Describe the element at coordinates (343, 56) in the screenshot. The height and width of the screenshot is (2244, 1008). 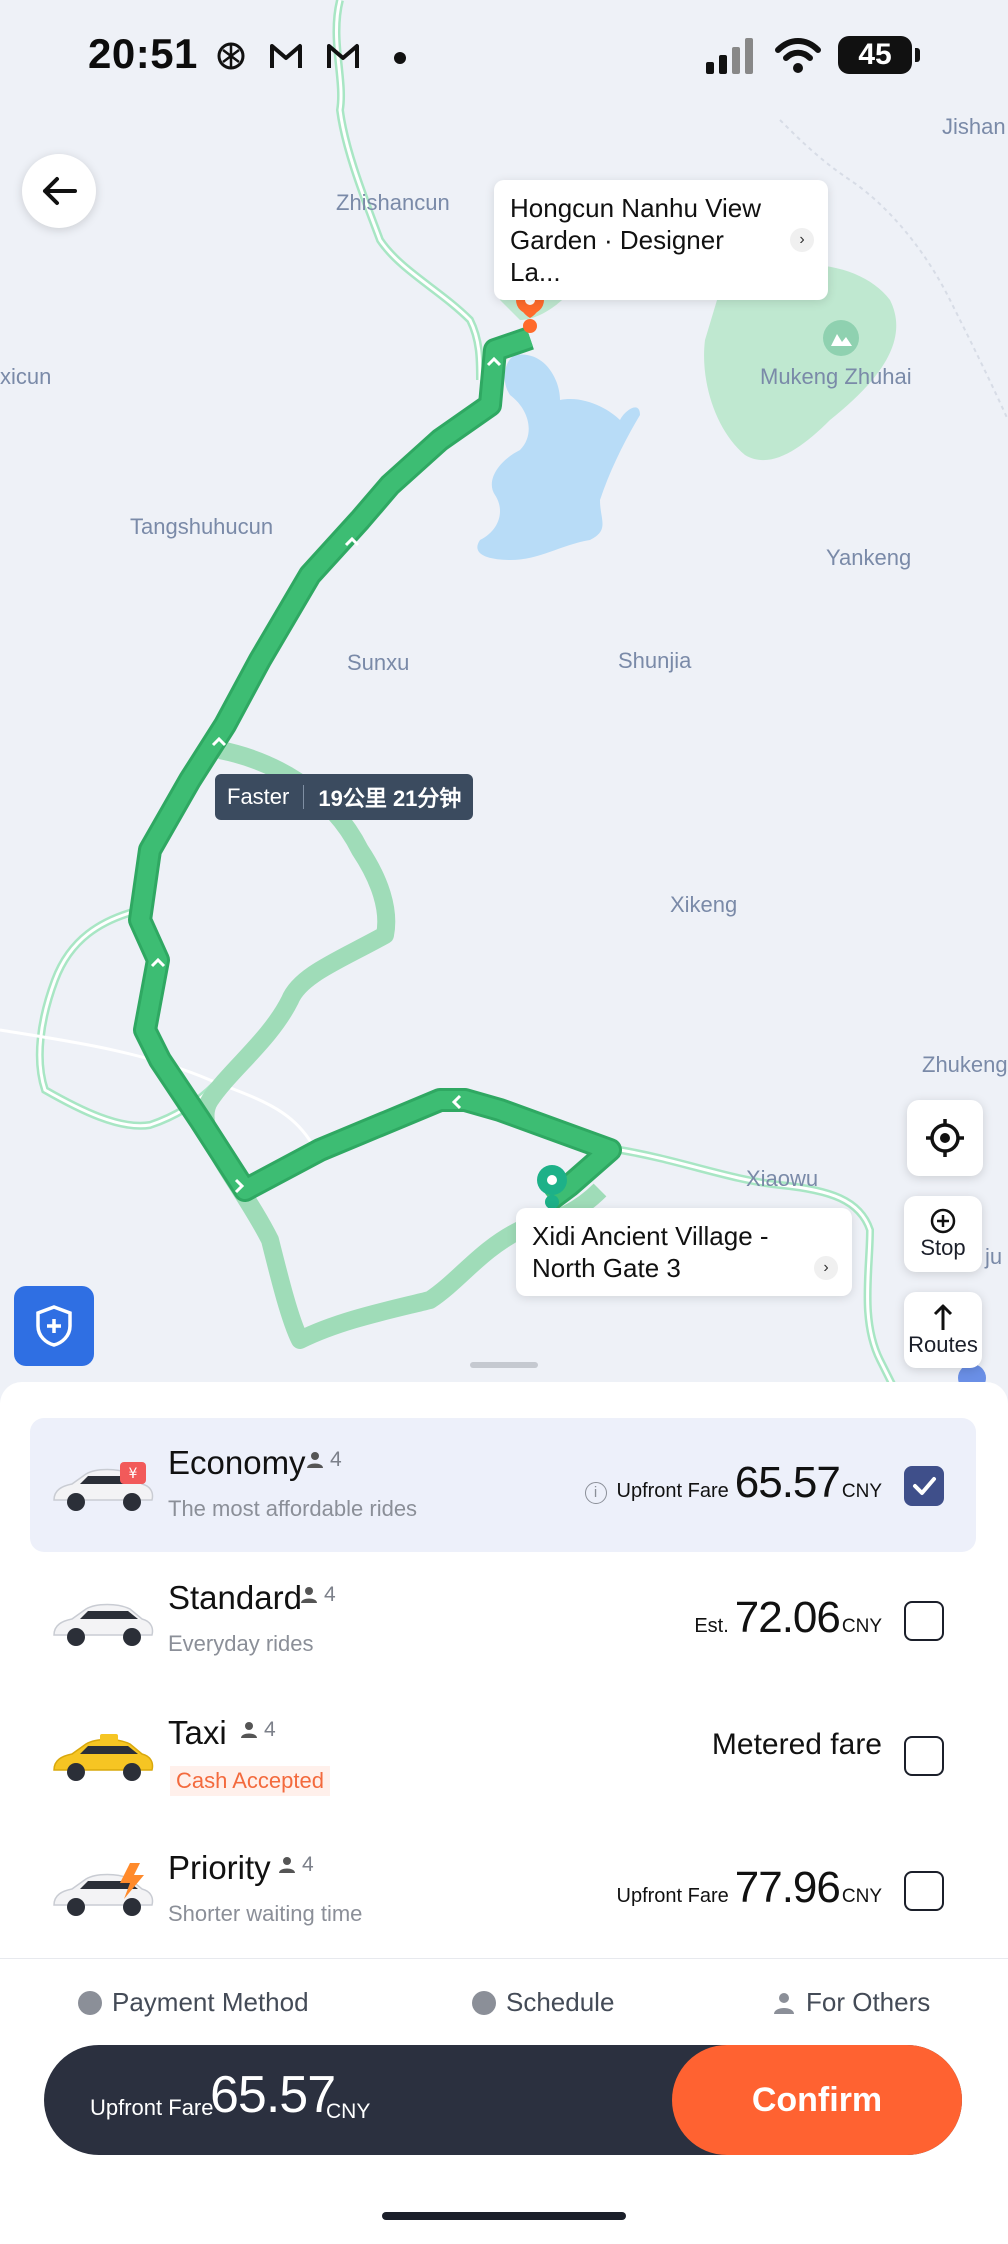
I see `gmail-icon` at that location.